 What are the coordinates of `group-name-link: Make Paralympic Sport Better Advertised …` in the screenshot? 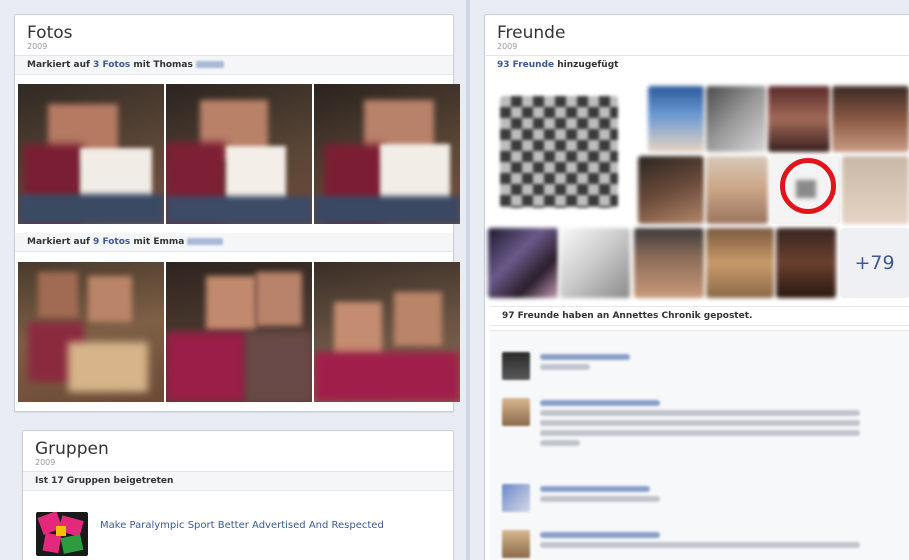 It's located at (250, 534).